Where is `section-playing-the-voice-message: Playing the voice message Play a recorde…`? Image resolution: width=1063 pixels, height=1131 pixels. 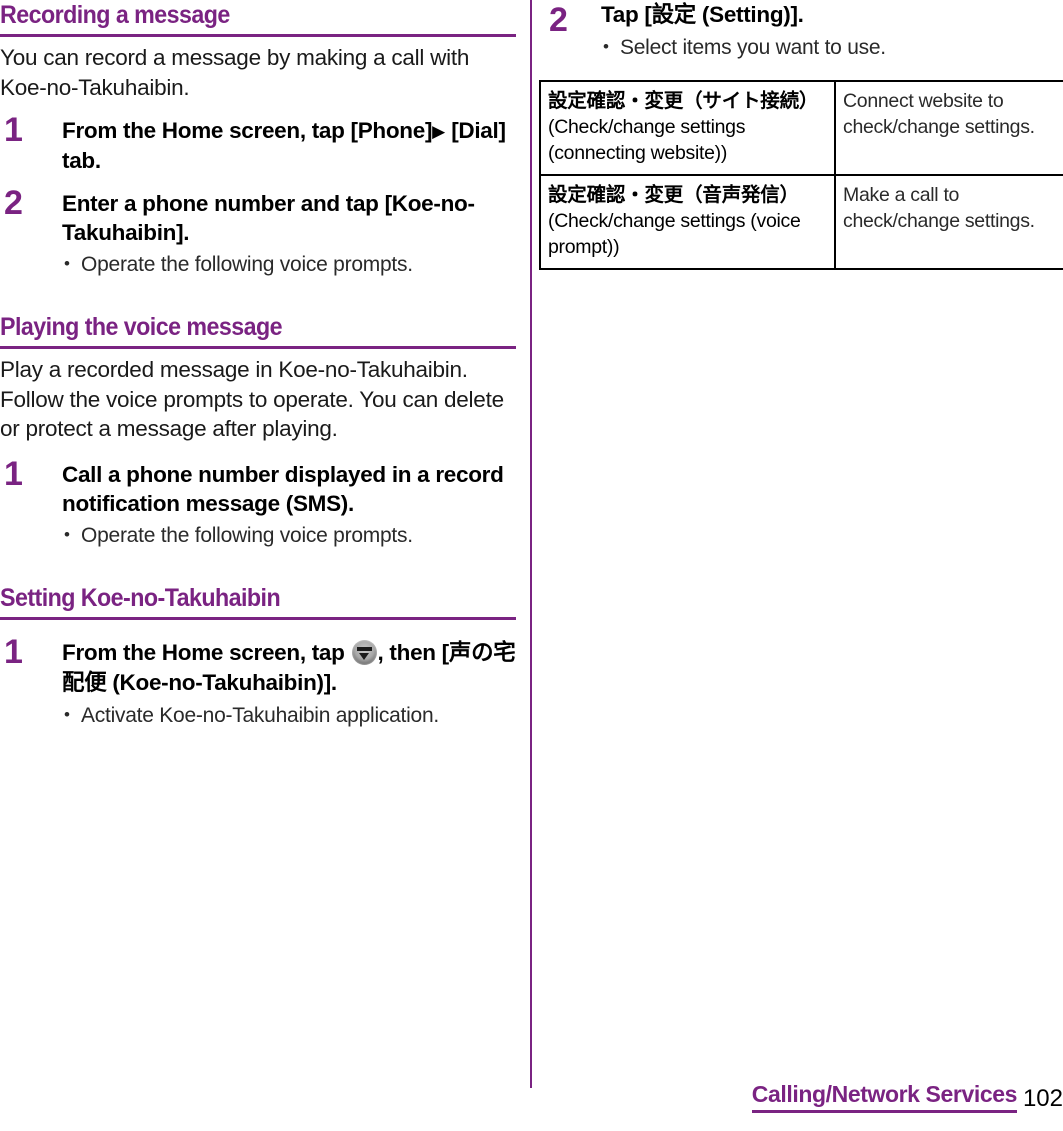 section-playing-the-voice-message: Playing the voice message Play a recorde… is located at coordinates (258, 430).